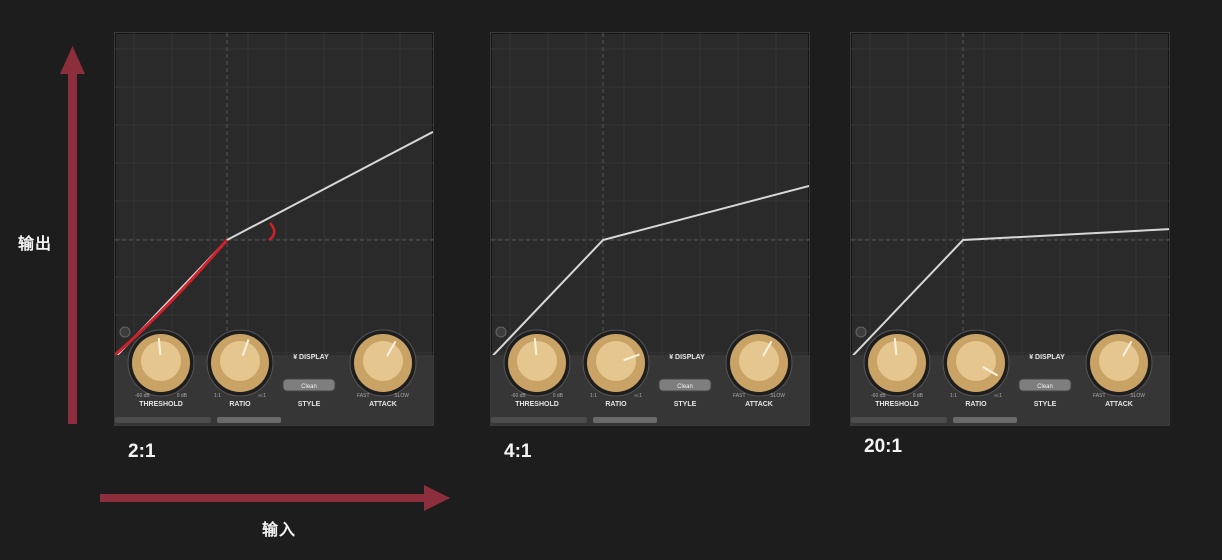 The width and height of the screenshot is (1222, 560). I want to click on ratio-caption: 4:1, so click(518, 451).